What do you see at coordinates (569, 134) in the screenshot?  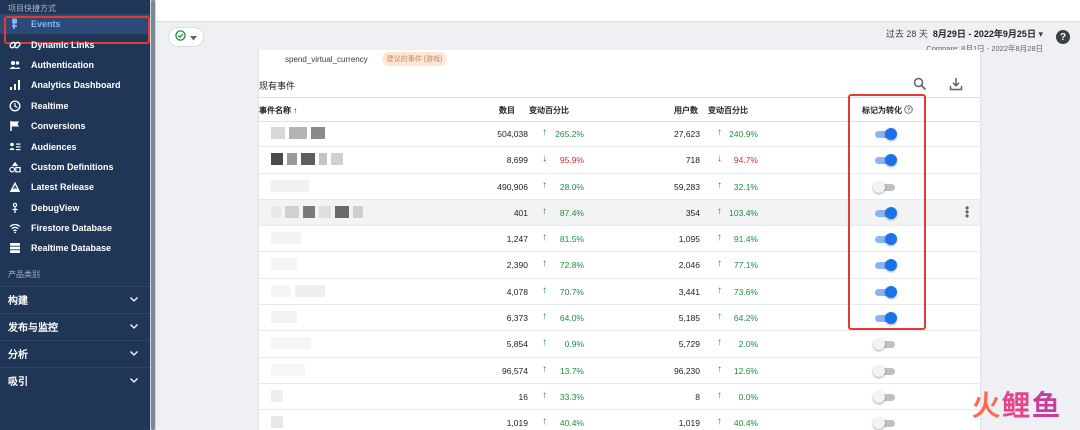 I see `count-change: 265.2%` at bounding box center [569, 134].